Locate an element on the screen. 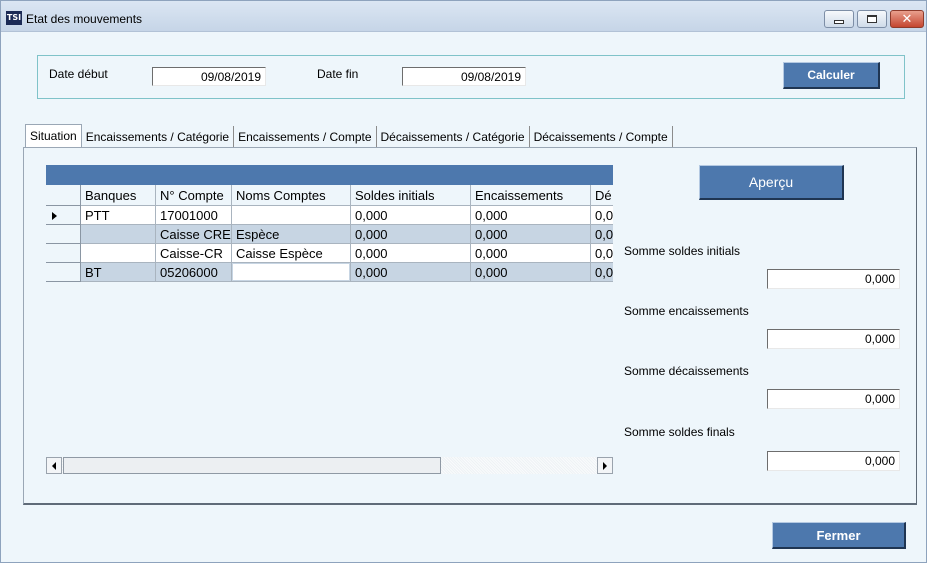  table-row: PTT 17001000 0,000 0,000 0,0 is located at coordinates (329, 215).